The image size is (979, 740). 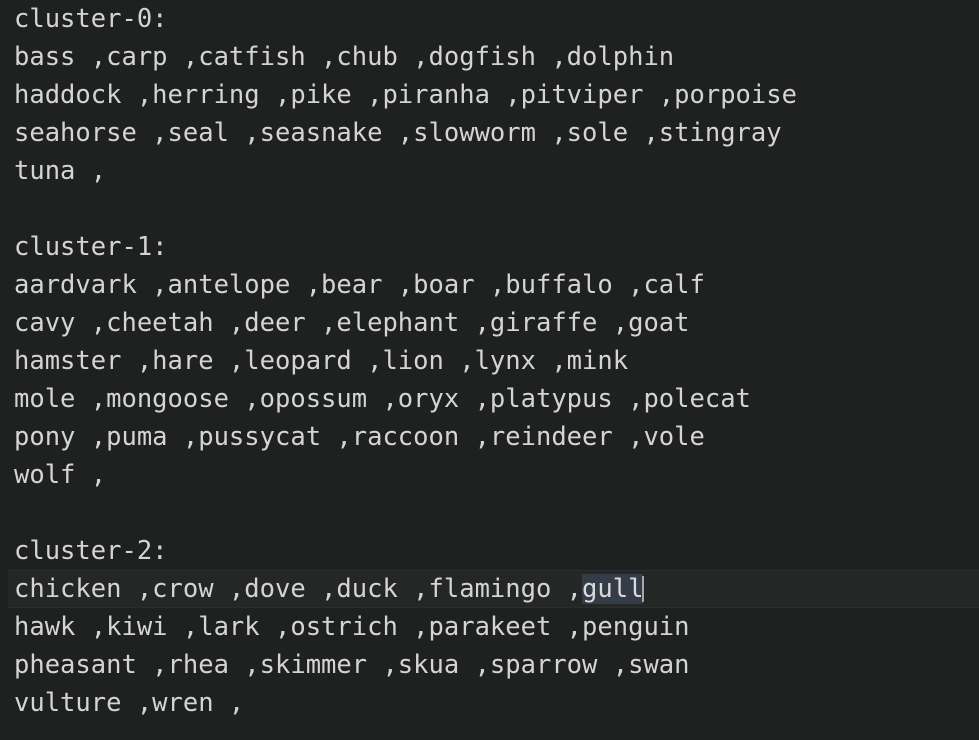 What do you see at coordinates (298, 589) in the screenshot?
I see `active-line-text-before-selection: chicken ,crow ,dove ,duck ,flamingo ,` at bounding box center [298, 589].